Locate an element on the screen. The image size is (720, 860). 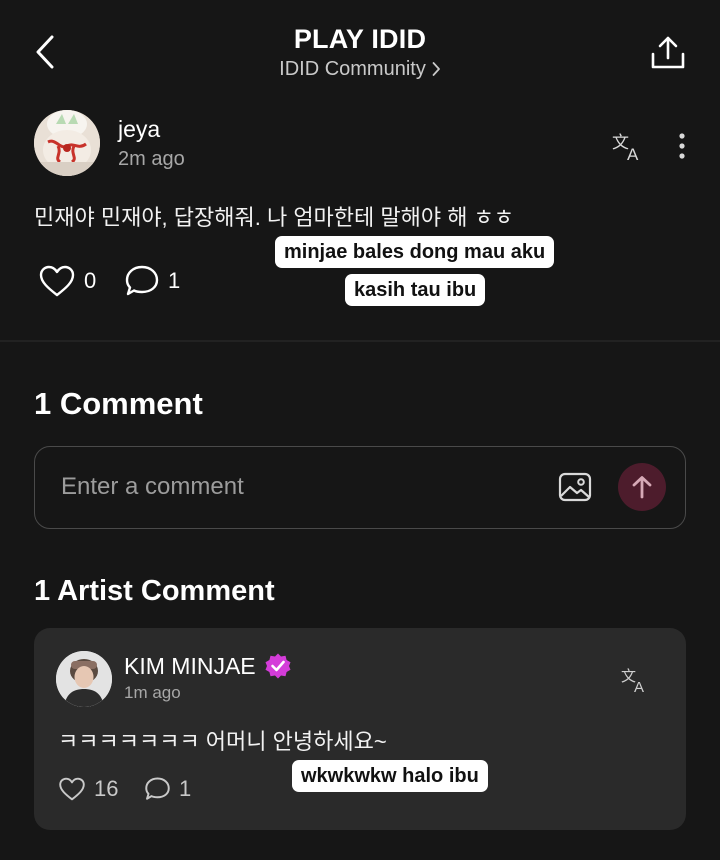
artist-avatar-image is located at coordinates (84, 679).